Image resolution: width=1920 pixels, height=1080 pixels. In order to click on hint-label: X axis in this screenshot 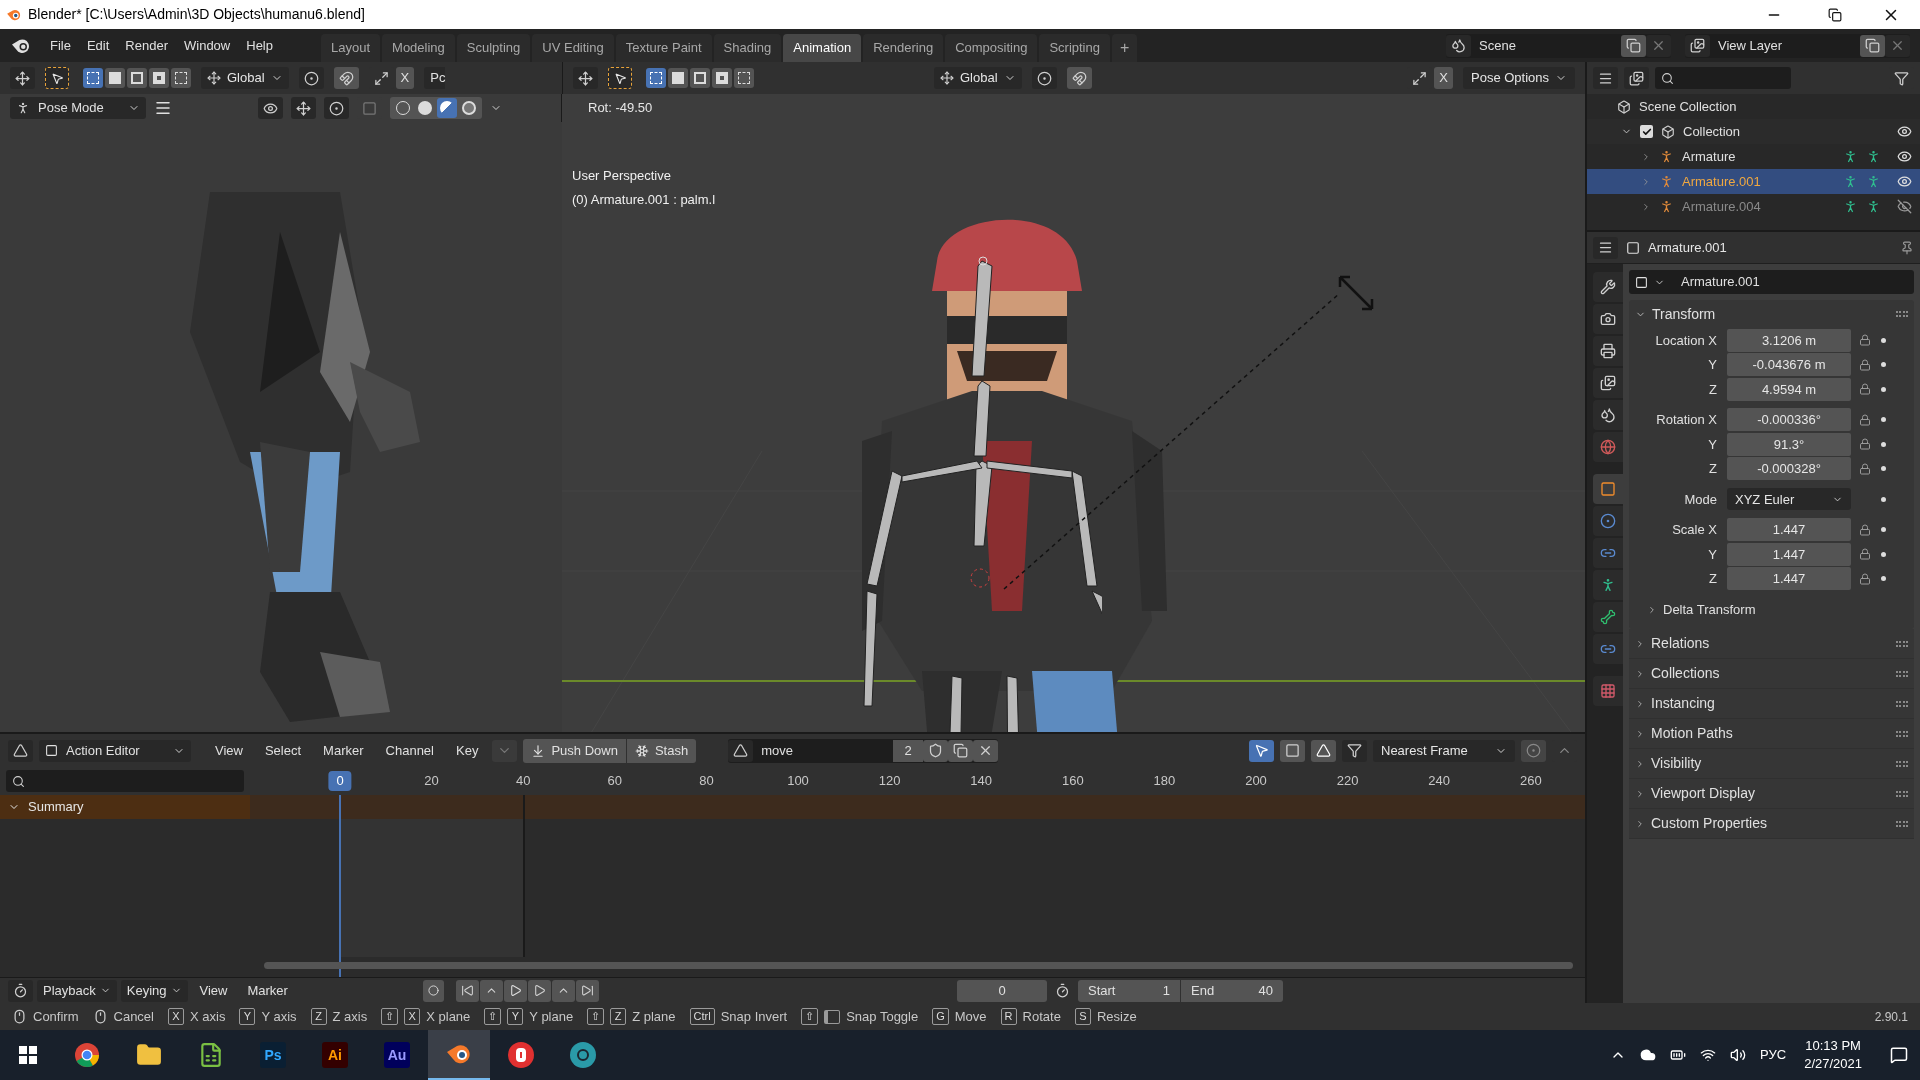, I will do `click(208, 1016)`.